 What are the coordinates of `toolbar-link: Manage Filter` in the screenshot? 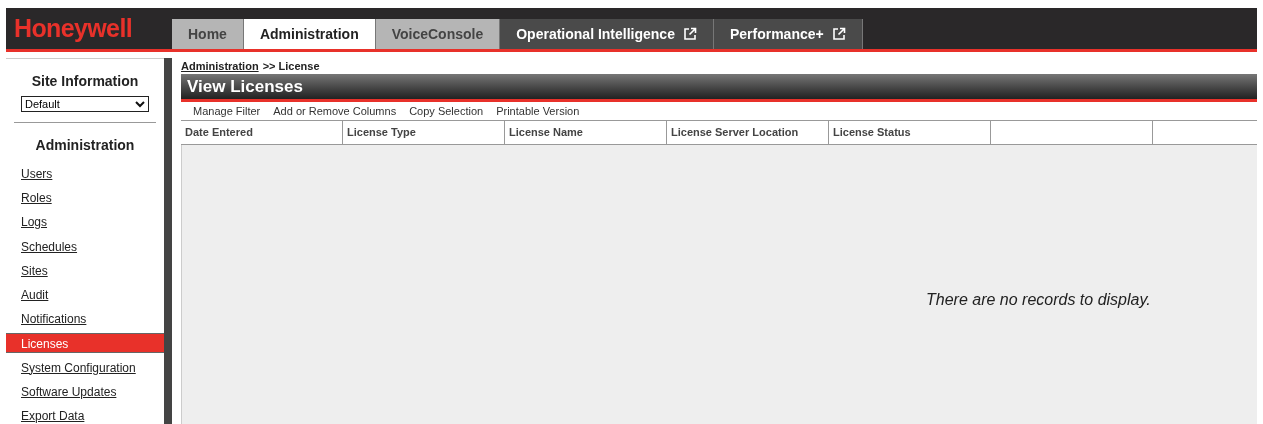 It's located at (227, 111).